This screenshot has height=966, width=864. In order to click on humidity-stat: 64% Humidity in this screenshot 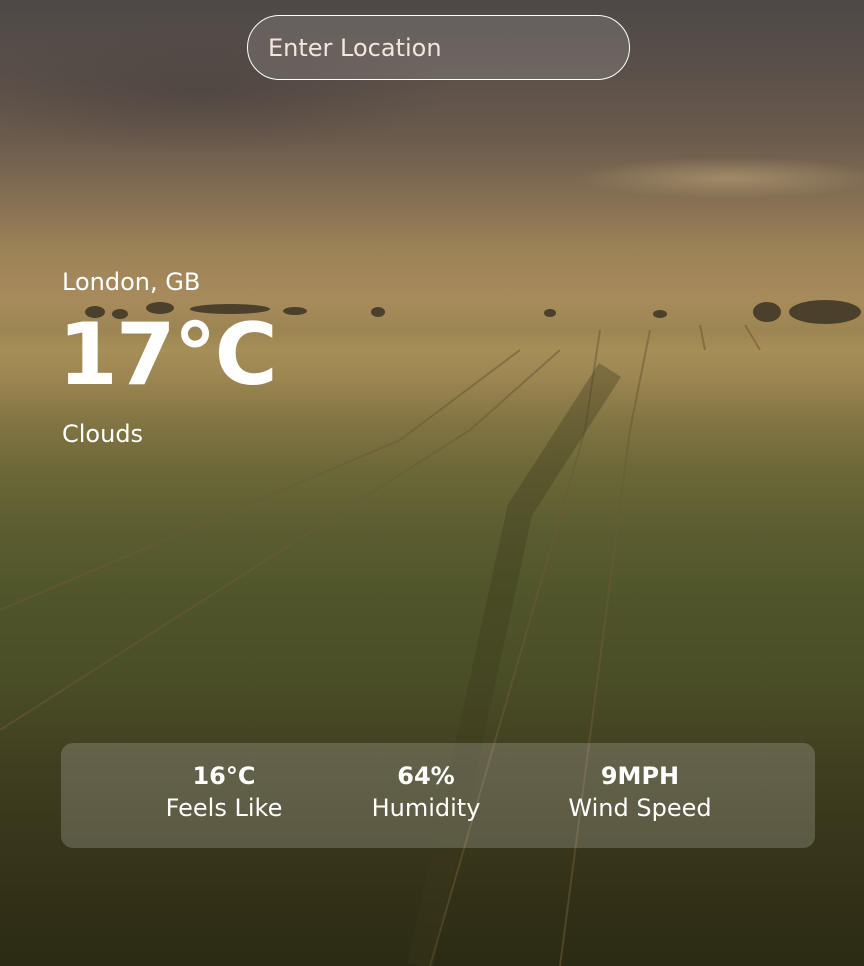, I will do `click(426, 793)`.